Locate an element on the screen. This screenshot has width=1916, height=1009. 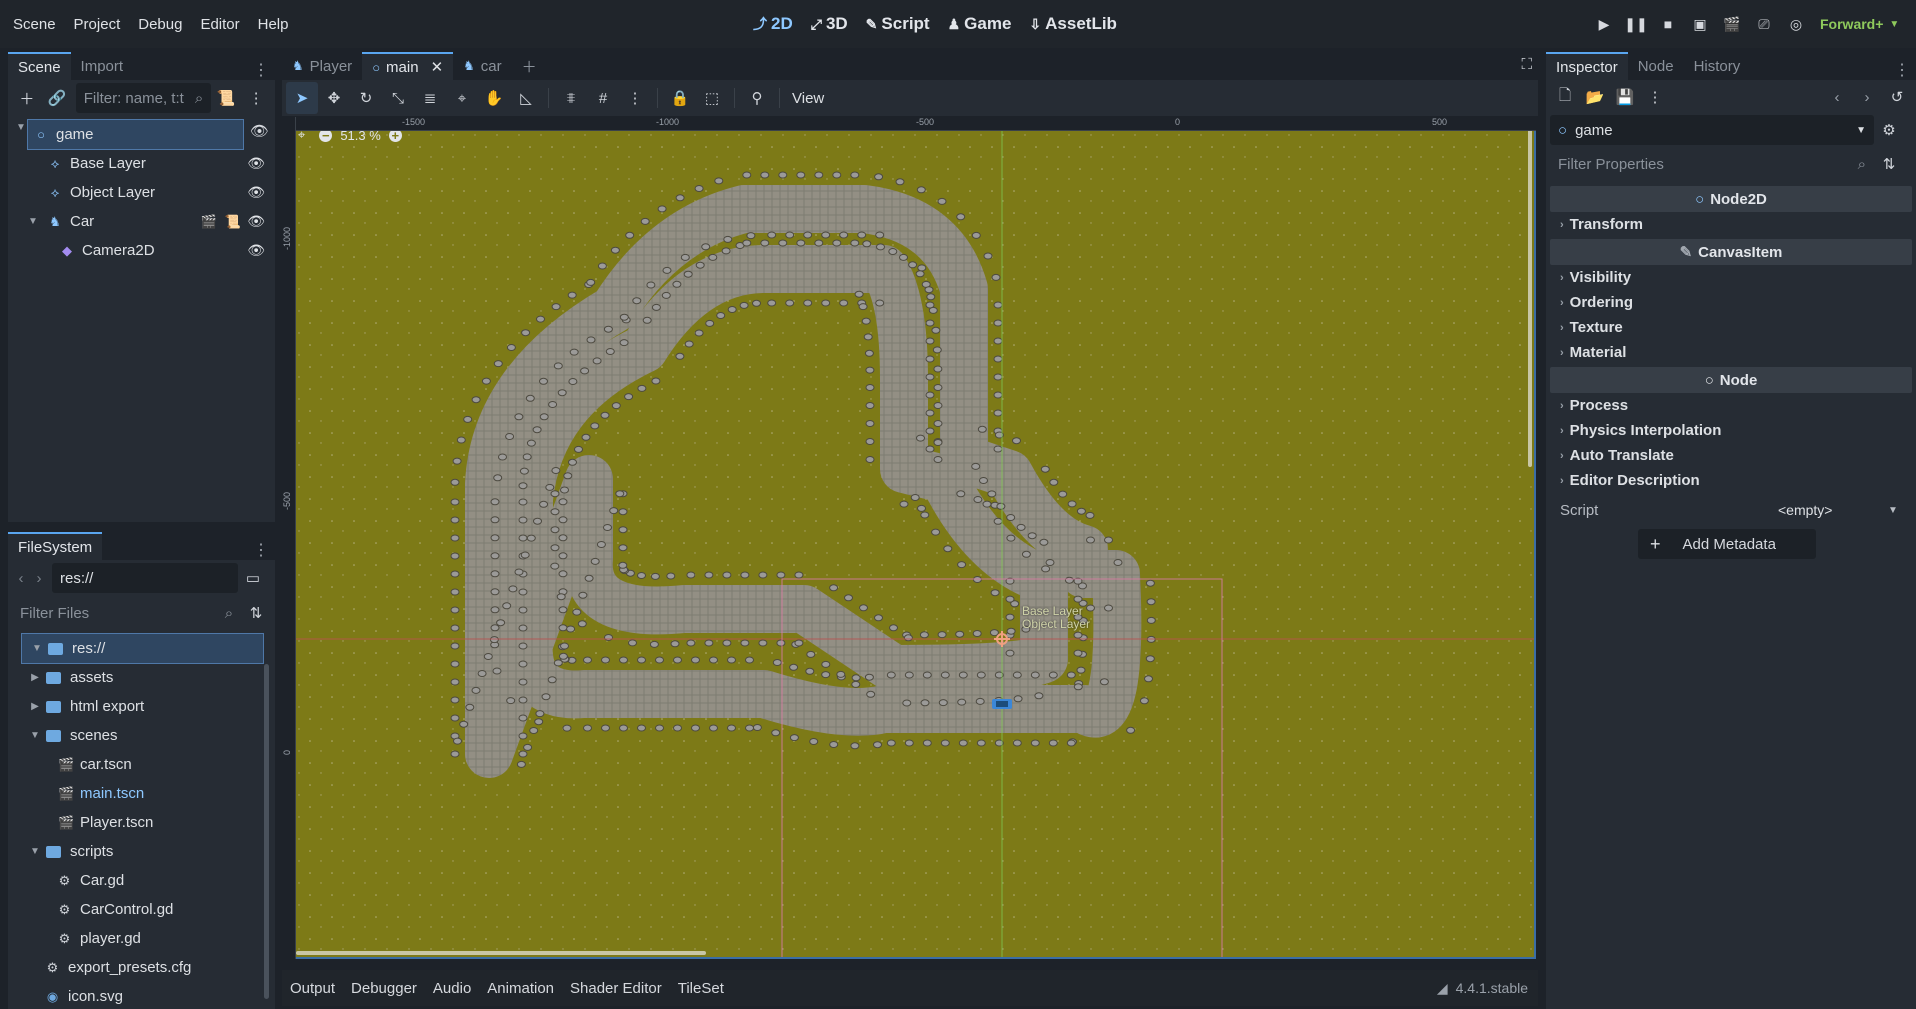
save-resource-button: 💾 is located at coordinates (1625, 97).